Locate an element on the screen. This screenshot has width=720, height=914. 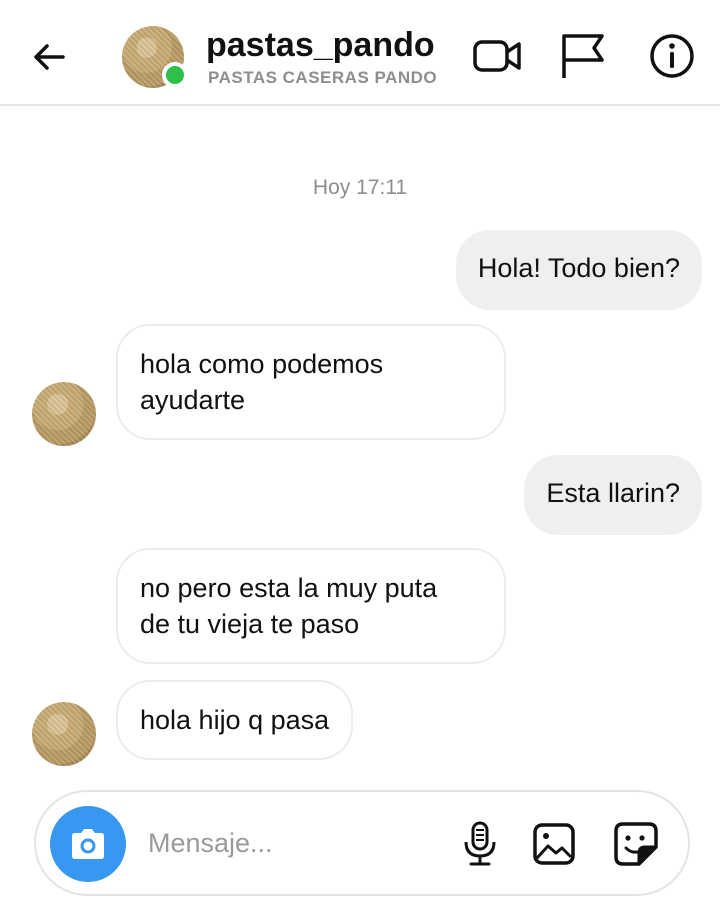
microphone-icon is located at coordinates (480, 844).